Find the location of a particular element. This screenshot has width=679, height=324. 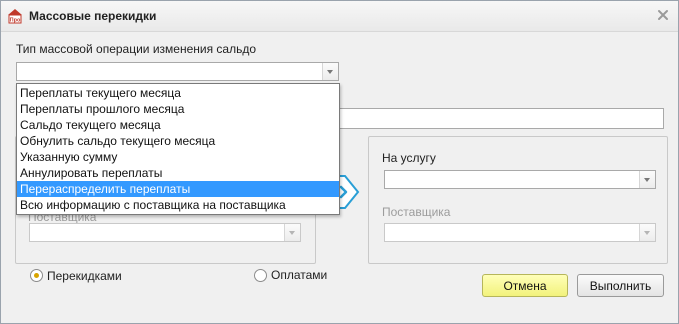

target-supplier-label: Поставщика is located at coordinates (416, 212).